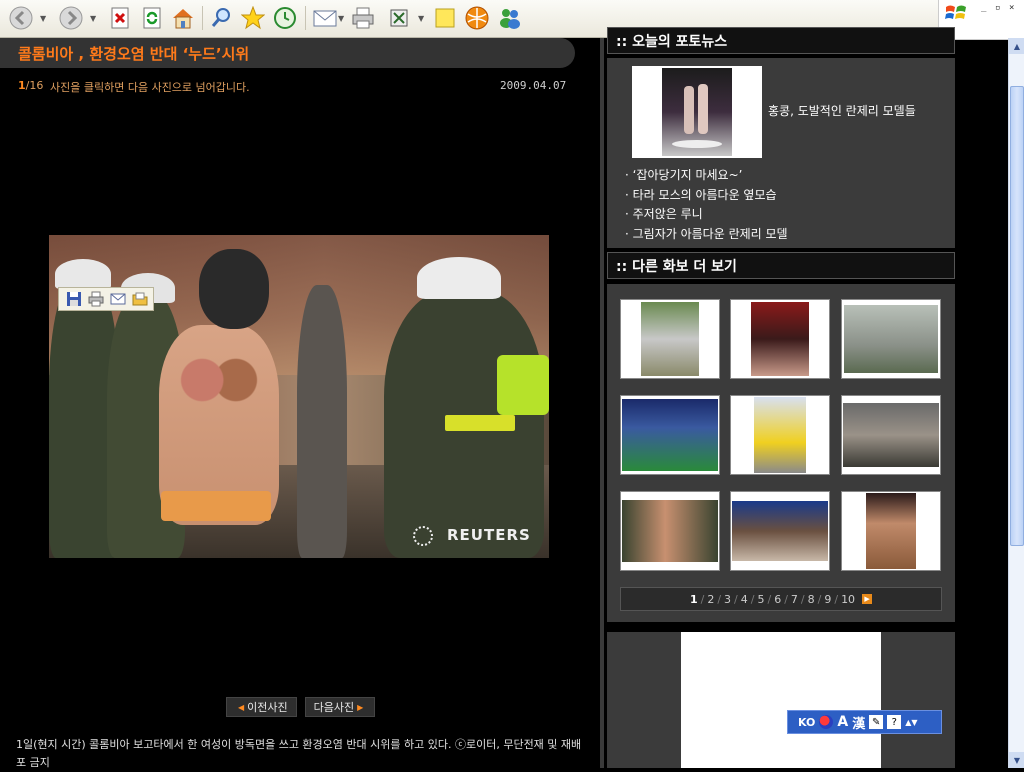  Describe the element at coordinates (43, 18) in the screenshot. I see `back-dropdown-icon: ▼` at that location.